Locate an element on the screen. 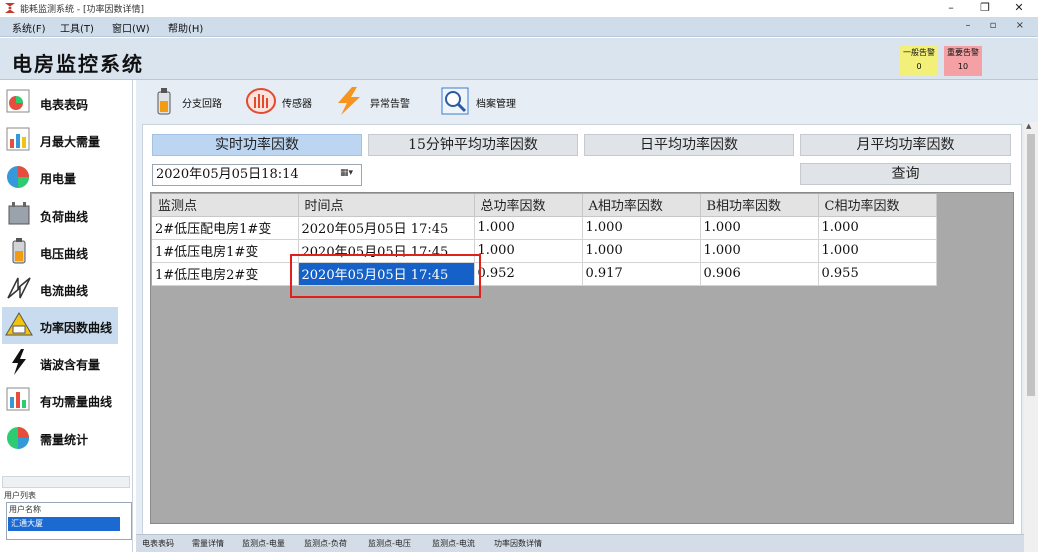  severe-alarm-count: 10 is located at coordinates (963, 66).